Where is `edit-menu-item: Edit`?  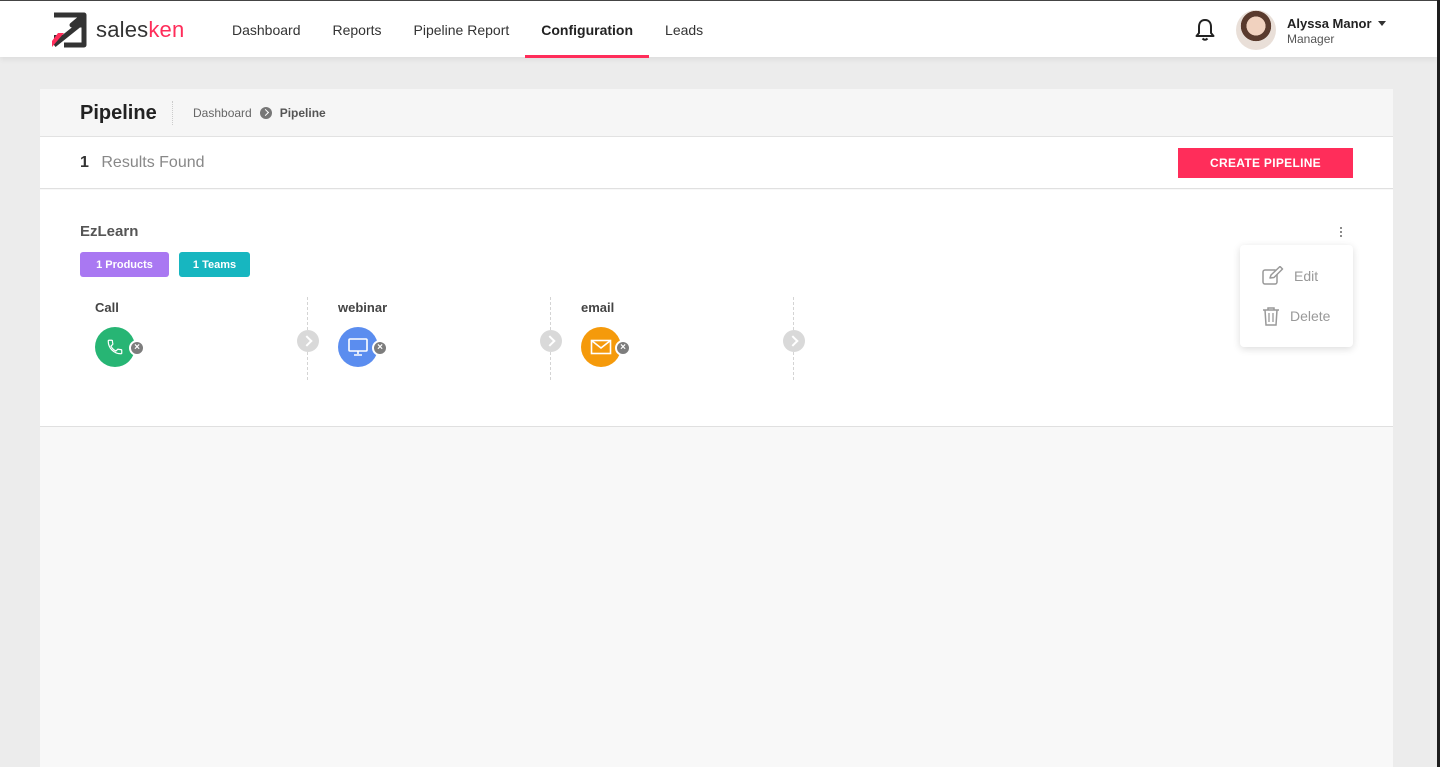
edit-menu-item: Edit is located at coordinates (1290, 276).